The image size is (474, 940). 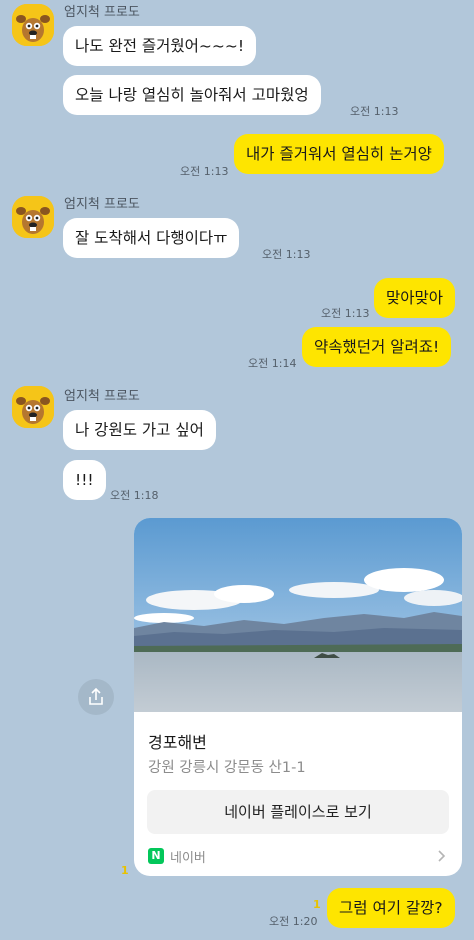 What do you see at coordinates (188, 858) in the screenshot?
I see `provider-name: 네이버` at bounding box center [188, 858].